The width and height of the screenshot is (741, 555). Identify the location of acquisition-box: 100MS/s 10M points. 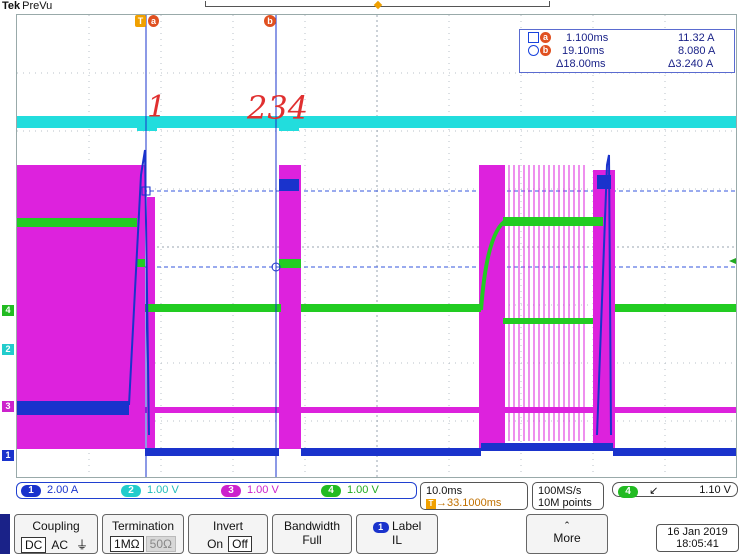
(568, 496).